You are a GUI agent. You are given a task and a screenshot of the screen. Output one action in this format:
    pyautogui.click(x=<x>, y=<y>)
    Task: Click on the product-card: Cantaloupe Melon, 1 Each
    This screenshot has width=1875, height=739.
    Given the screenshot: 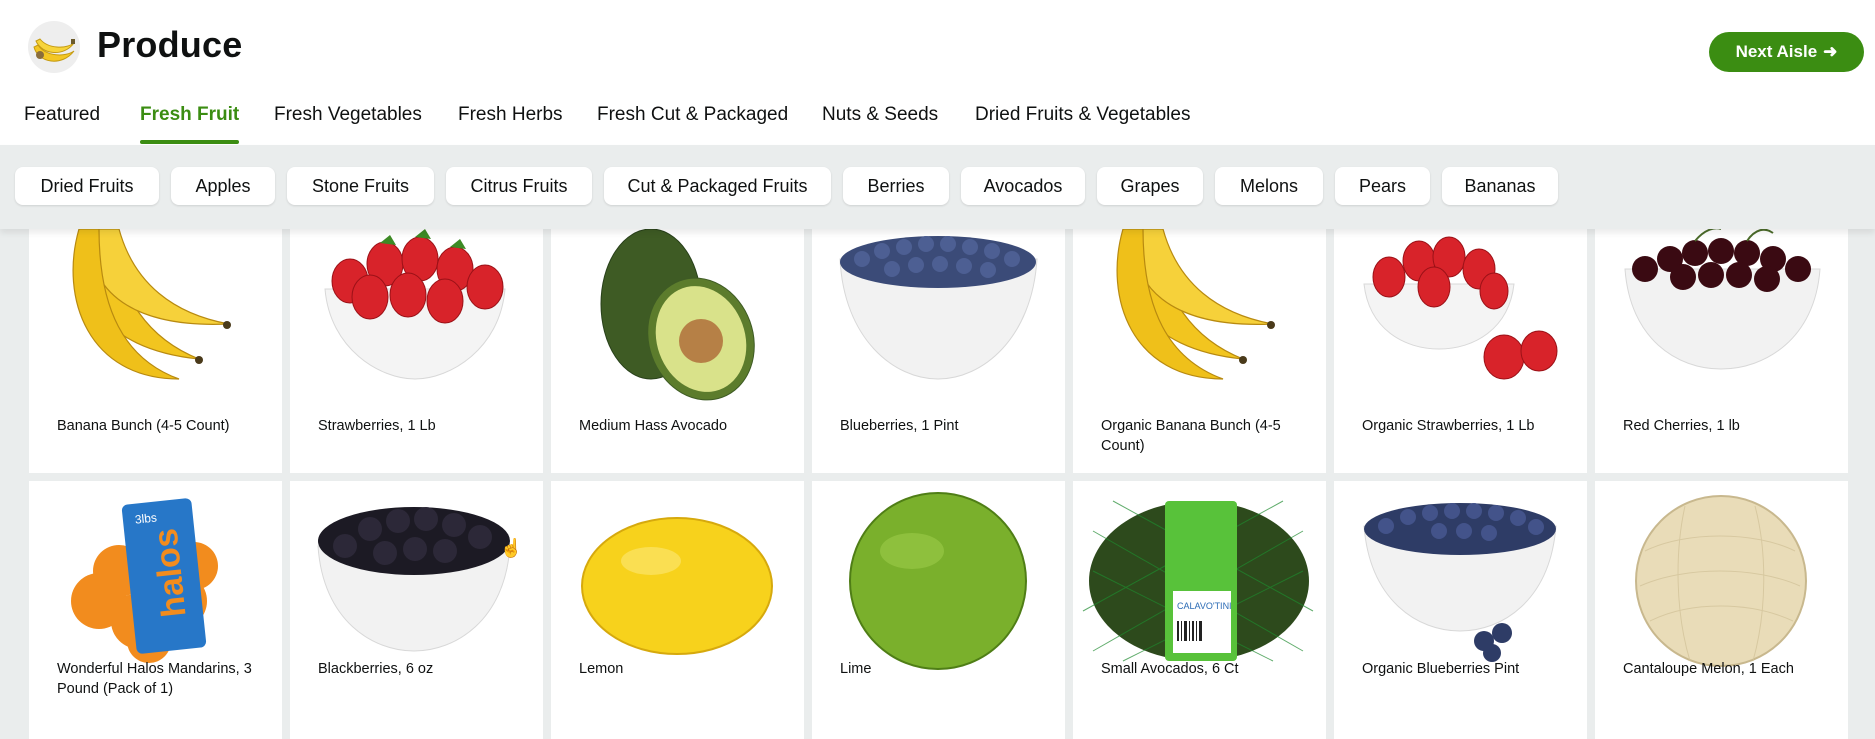 What is the action you would take?
    pyautogui.click(x=1721, y=610)
    